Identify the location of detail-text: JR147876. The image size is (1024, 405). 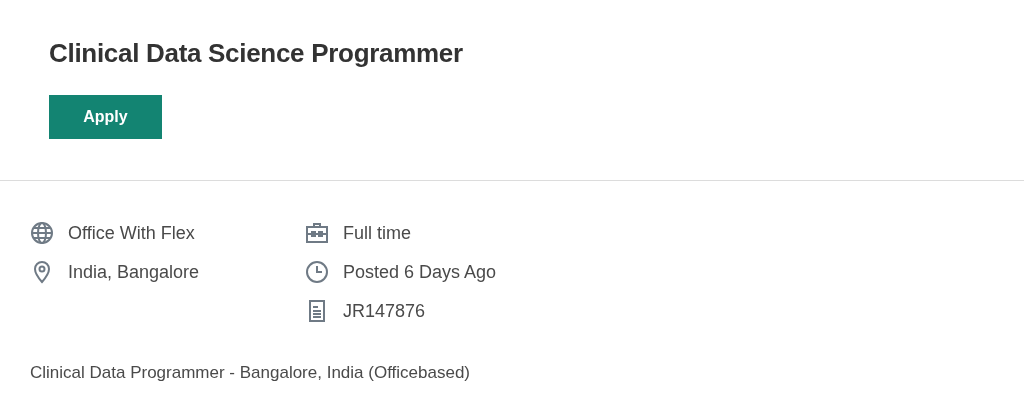
(384, 311).